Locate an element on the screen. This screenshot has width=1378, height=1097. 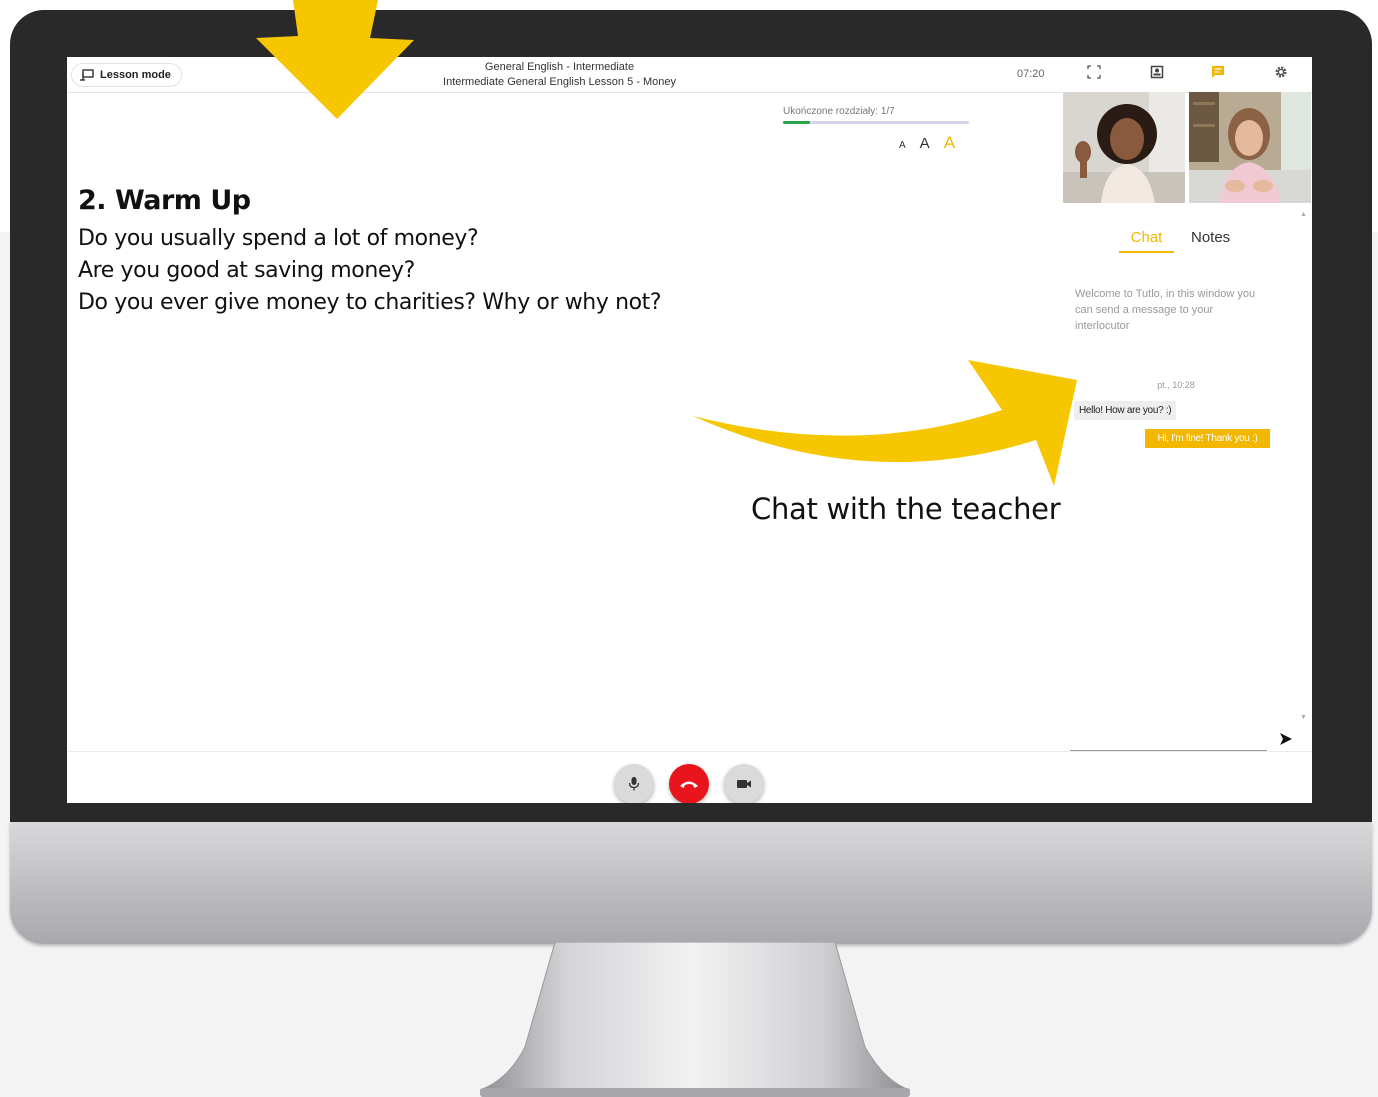
lesson-mode-button: Lesson mode is located at coordinates (126, 75).